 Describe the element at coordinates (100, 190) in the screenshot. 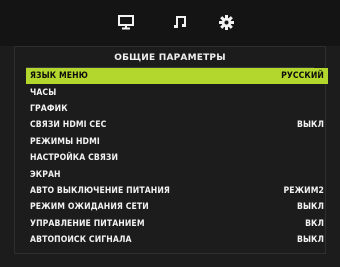

I see `menu-item-label: АВТО ВЫКЛЮЧЕНИЕ ПИТАНИЯ` at that location.